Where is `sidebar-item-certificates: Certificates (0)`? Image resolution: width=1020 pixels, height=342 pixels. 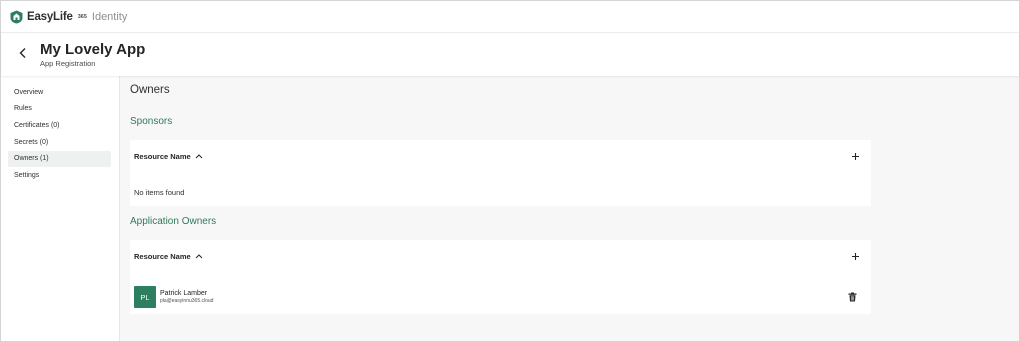
sidebar-item-certificates: Certificates (0) is located at coordinates (59, 125).